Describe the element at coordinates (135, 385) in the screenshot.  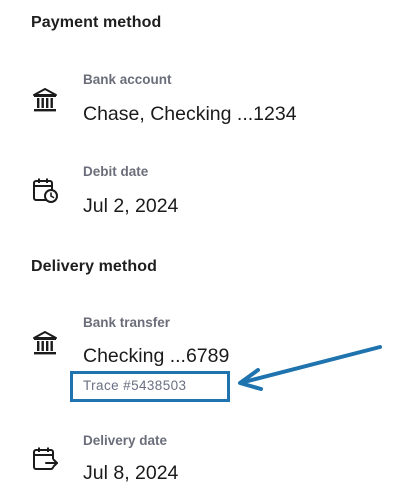
I see `trace-number: Trace #5438503` at that location.